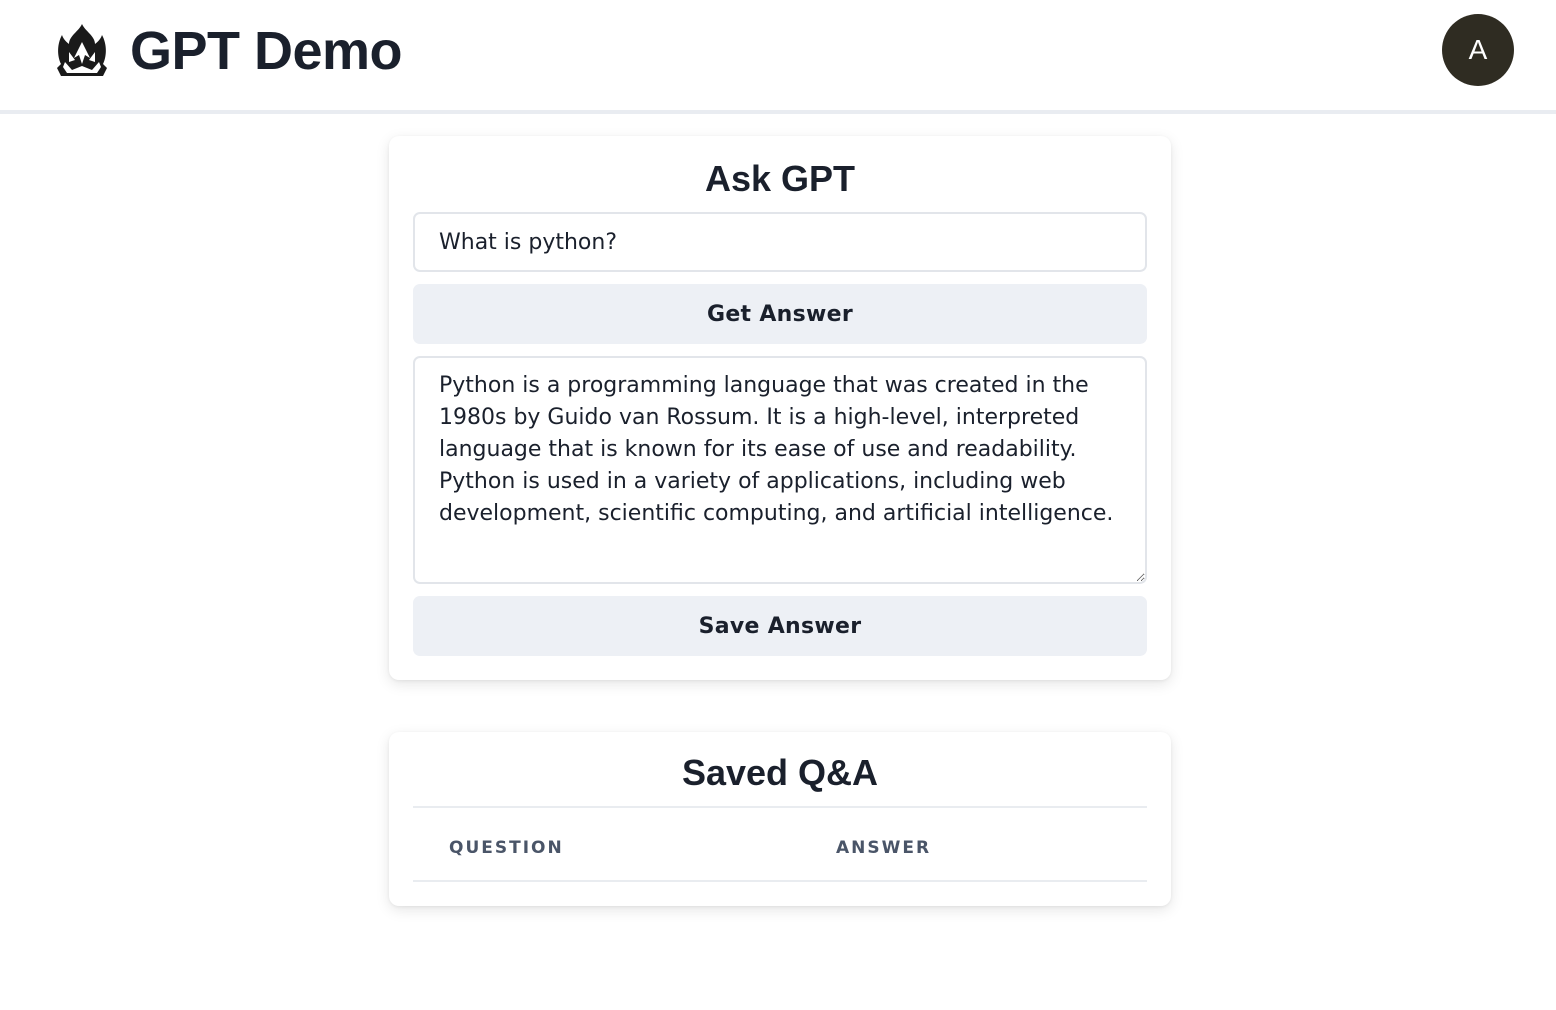  What do you see at coordinates (780, 314) in the screenshot?
I see `get-answer-button: Get Answer` at bounding box center [780, 314].